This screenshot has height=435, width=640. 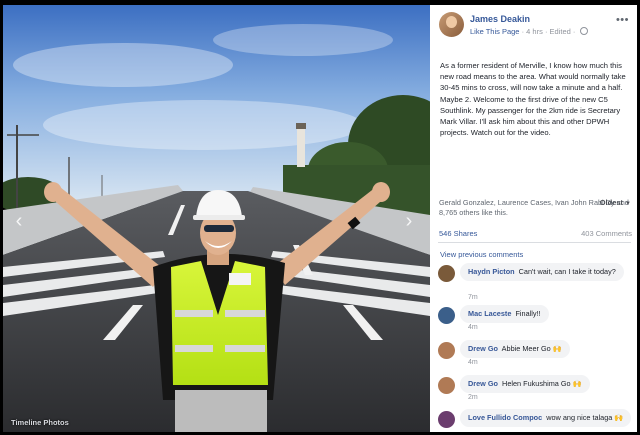 What do you see at coordinates (567, 271) in the screenshot?
I see `comment-text: Can't wait, can I take it today?` at bounding box center [567, 271].